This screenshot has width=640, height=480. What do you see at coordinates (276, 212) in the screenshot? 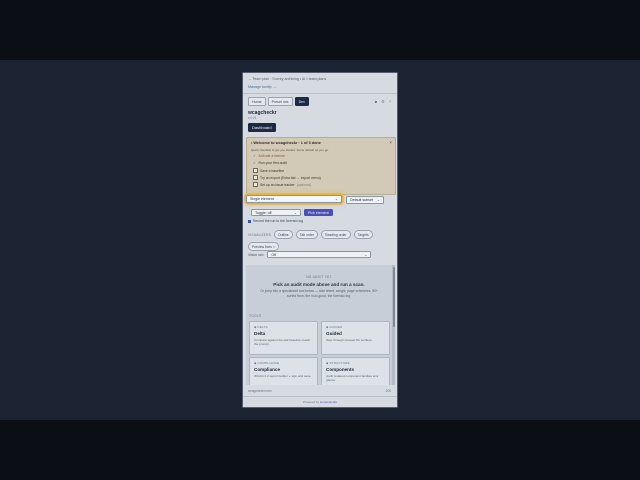
I see `toggle-select: Toggle: off ⌄` at bounding box center [276, 212].